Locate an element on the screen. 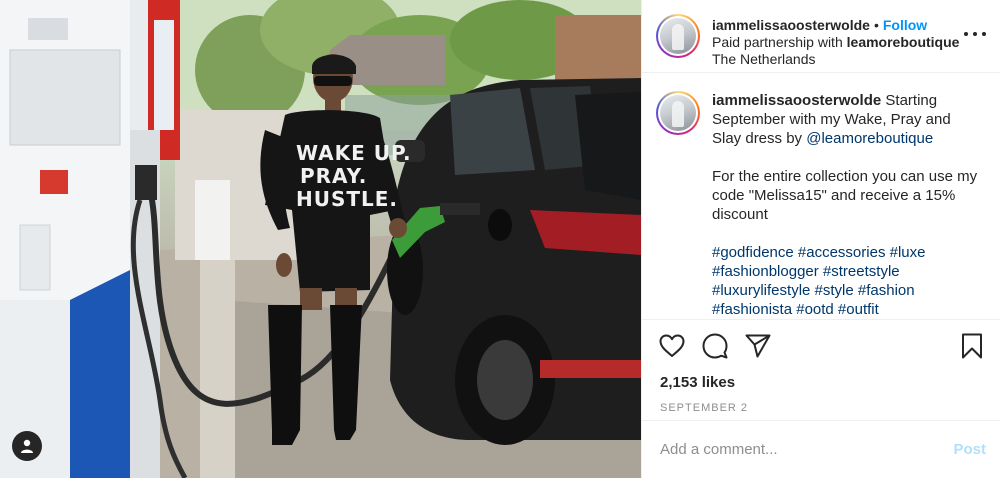 This screenshot has width=1000, height=478. share-button is located at coordinates (758, 346).